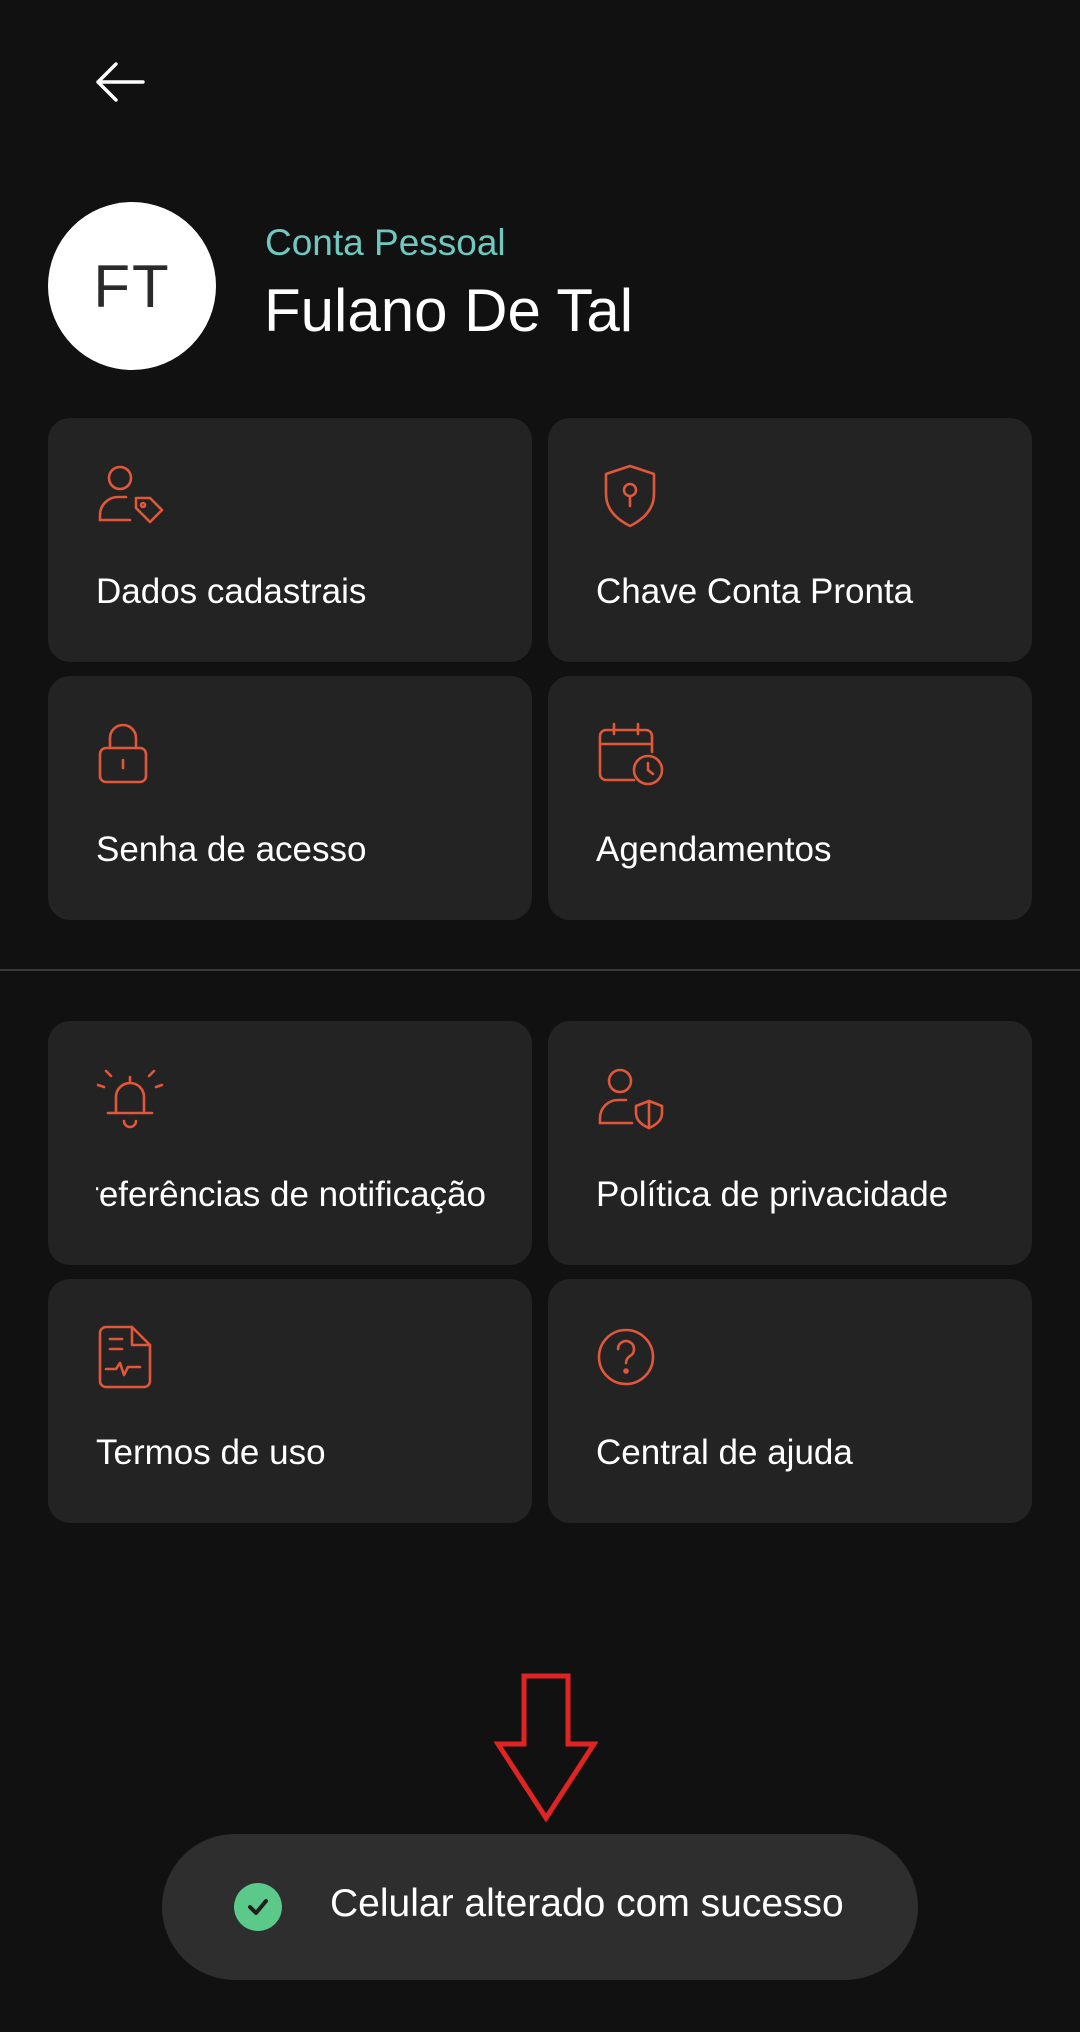 This screenshot has width=1080, height=2032. Describe the element at coordinates (790, 798) in the screenshot. I see `menu-card-agendamentos: Agendamentos` at that location.